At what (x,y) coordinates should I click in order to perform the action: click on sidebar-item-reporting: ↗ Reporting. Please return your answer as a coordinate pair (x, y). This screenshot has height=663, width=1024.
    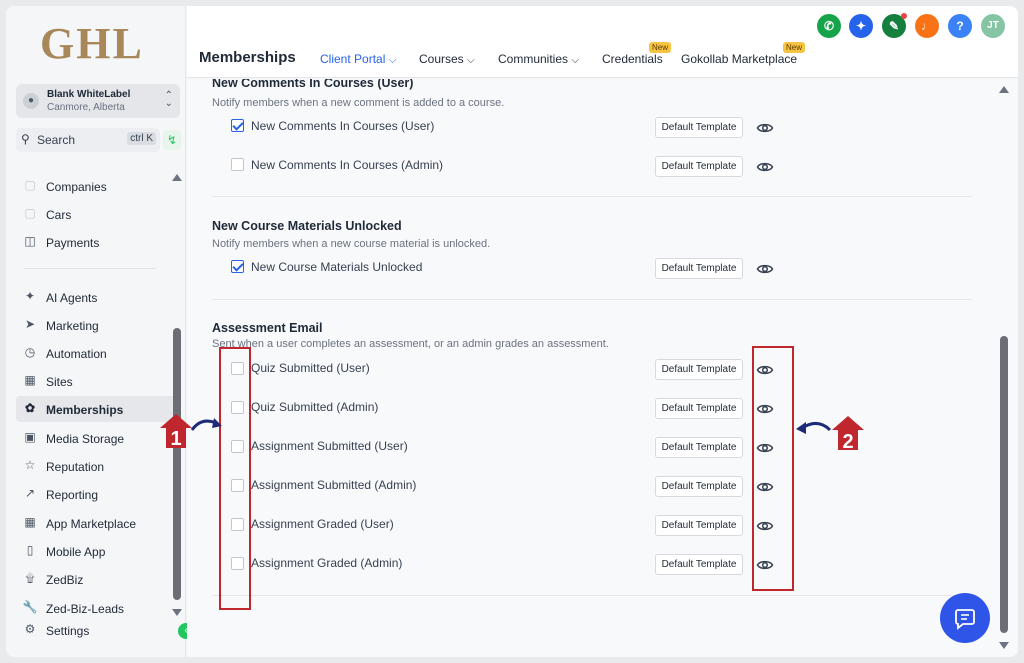
    Looking at the image, I should click on (96, 494).